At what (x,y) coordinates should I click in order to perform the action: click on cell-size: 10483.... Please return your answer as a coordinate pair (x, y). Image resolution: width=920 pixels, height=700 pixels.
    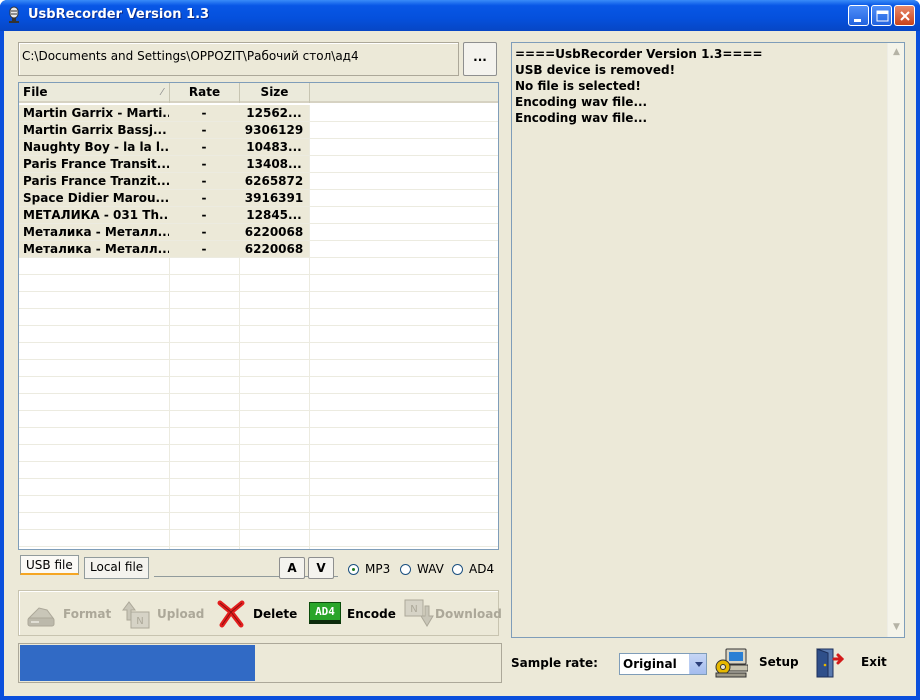
    Looking at the image, I should click on (274, 147).